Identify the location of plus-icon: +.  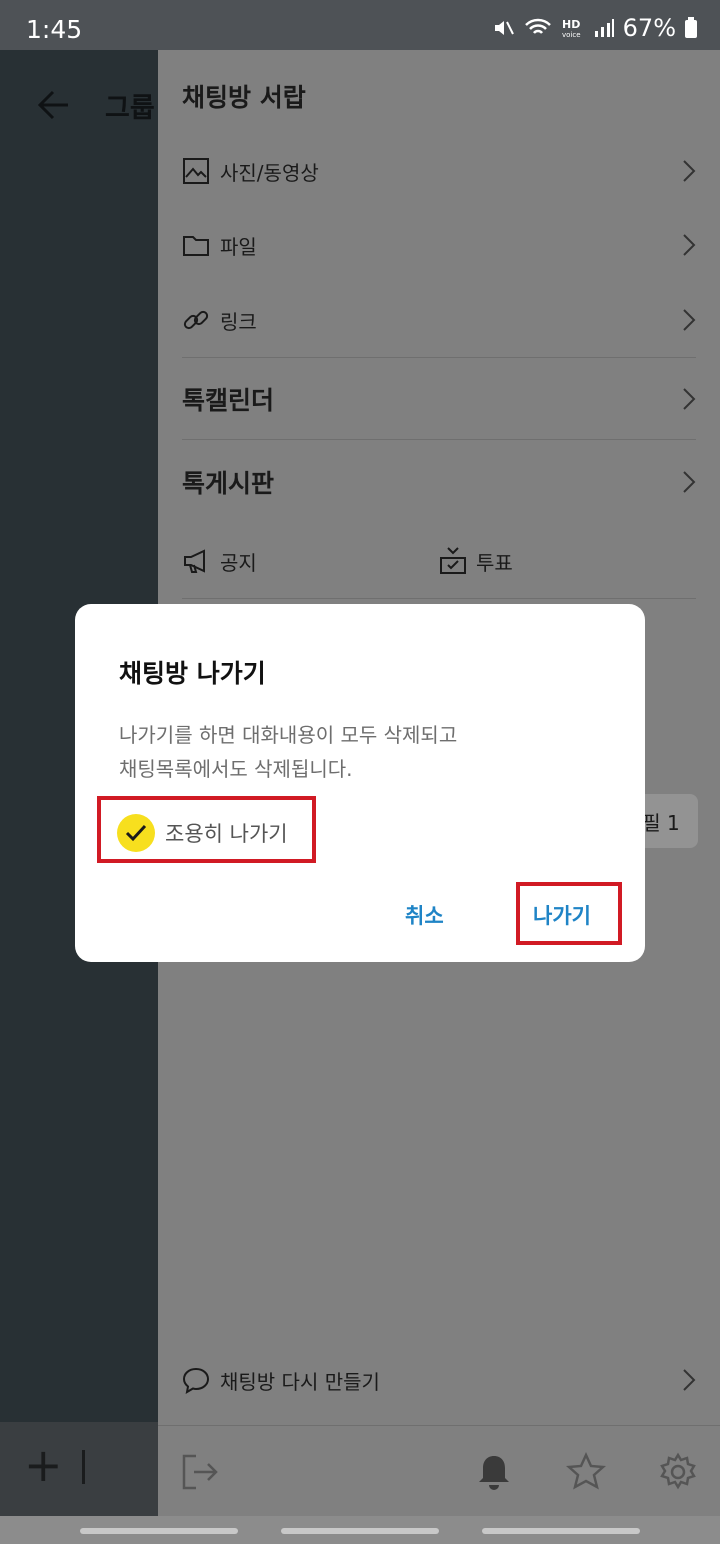
(43, 1465).